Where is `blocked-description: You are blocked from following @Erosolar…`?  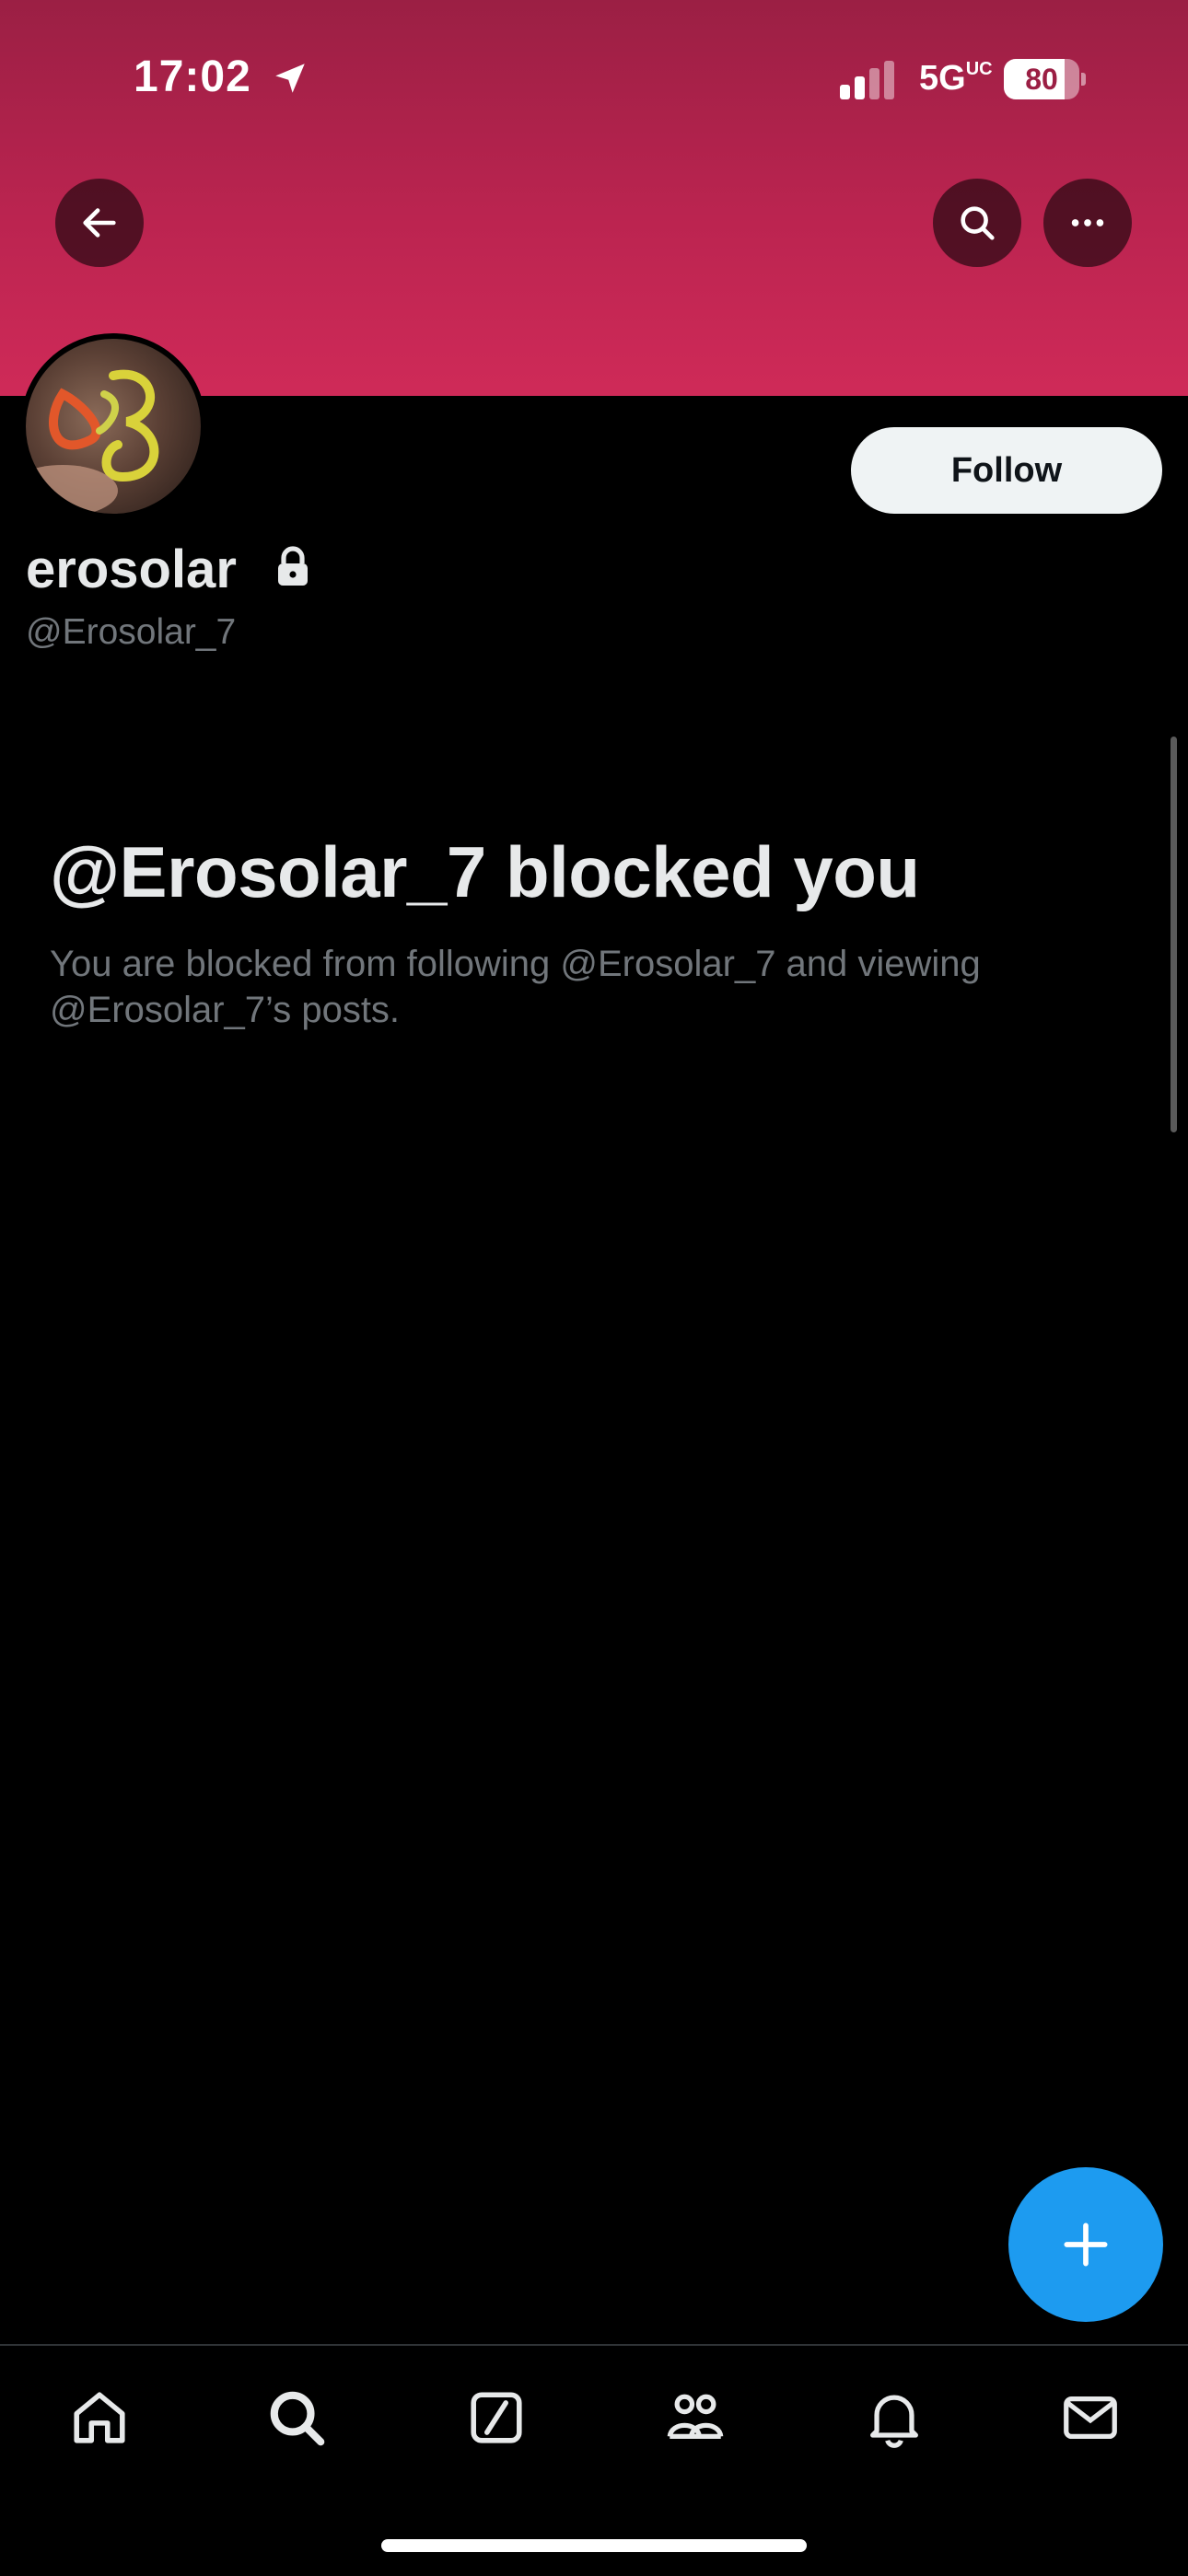
blocked-description: You are blocked from following @Erosolar… is located at coordinates (515, 987).